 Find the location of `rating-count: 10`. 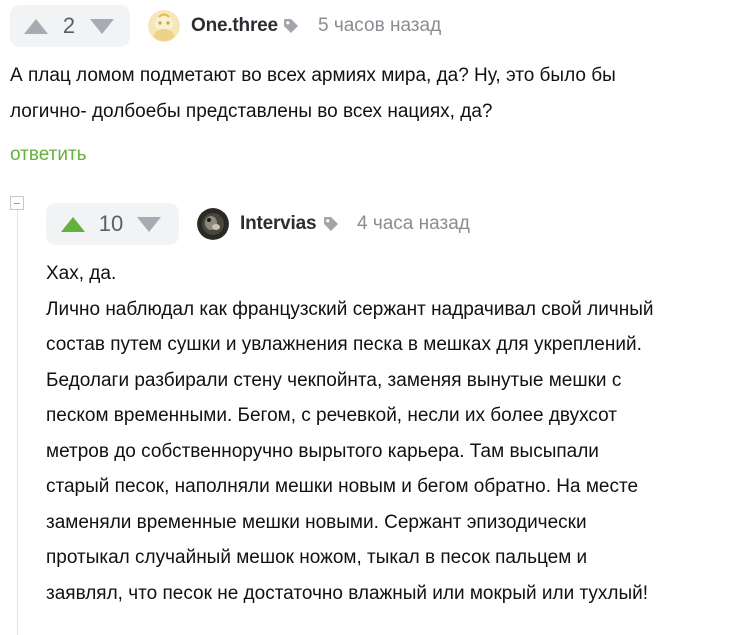

rating-count: 10 is located at coordinates (111, 223).